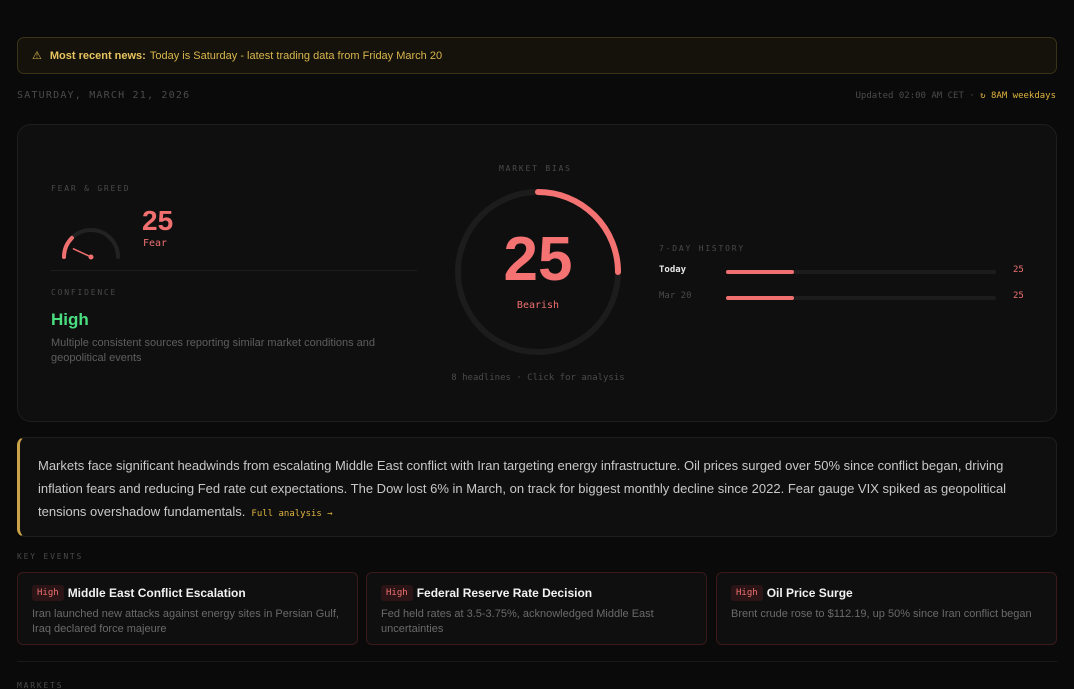 The width and height of the screenshot is (1074, 689). I want to click on fear-greed-gauge, so click(91, 244).